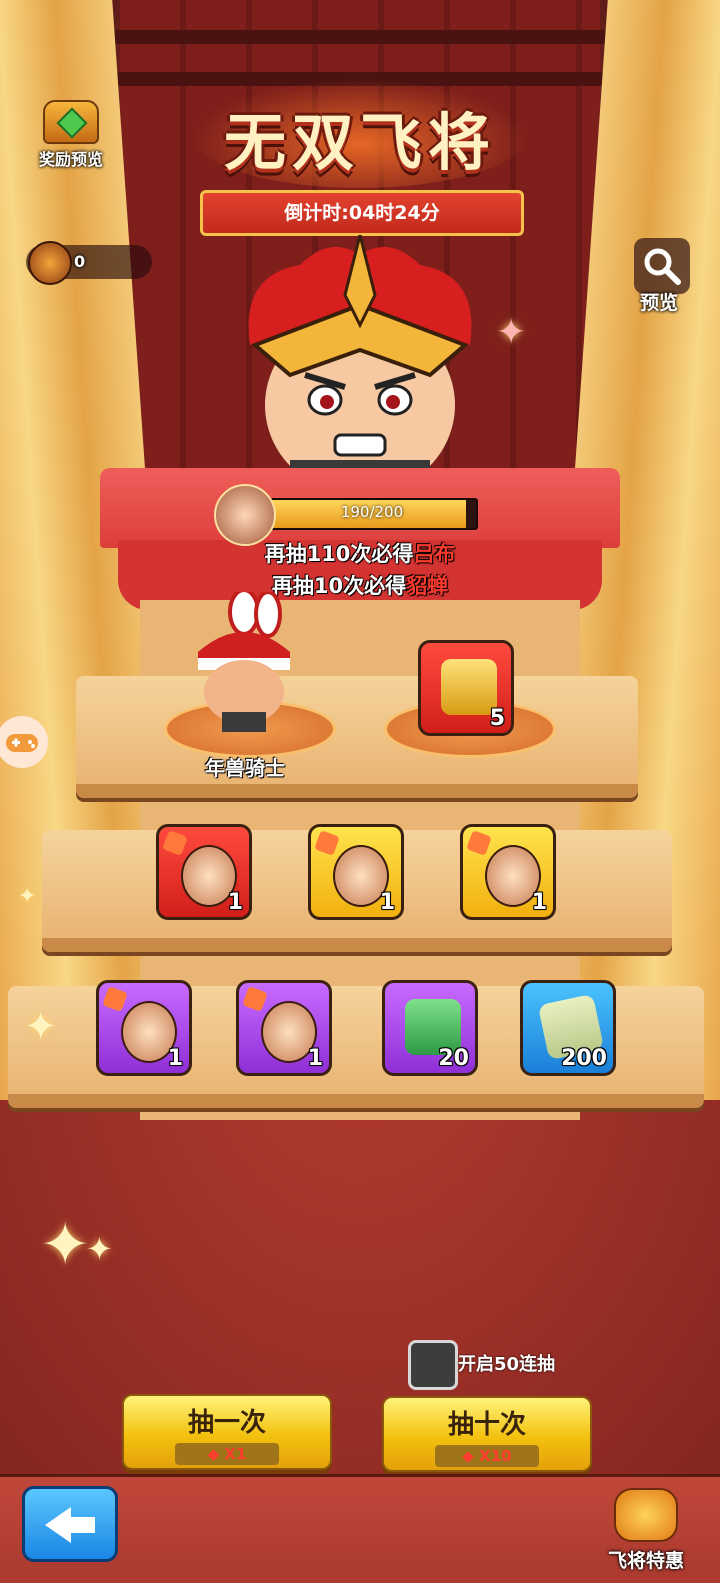 This screenshot has width=720, height=1583. Describe the element at coordinates (58, 1525) in the screenshot. I see `back-arrow-icon` at that location.